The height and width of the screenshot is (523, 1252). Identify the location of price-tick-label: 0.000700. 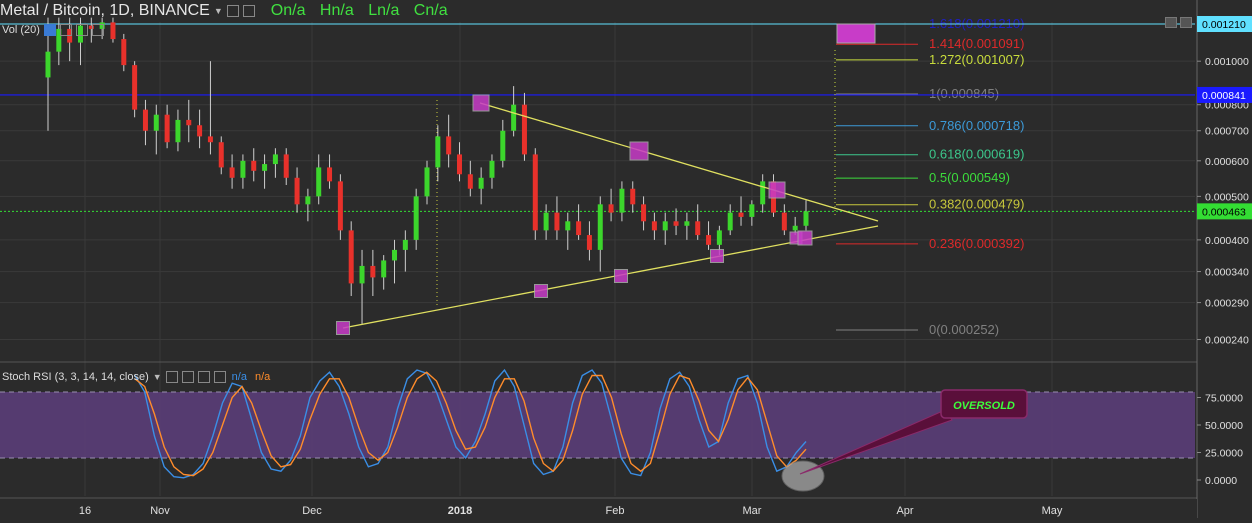
(1227, 132).